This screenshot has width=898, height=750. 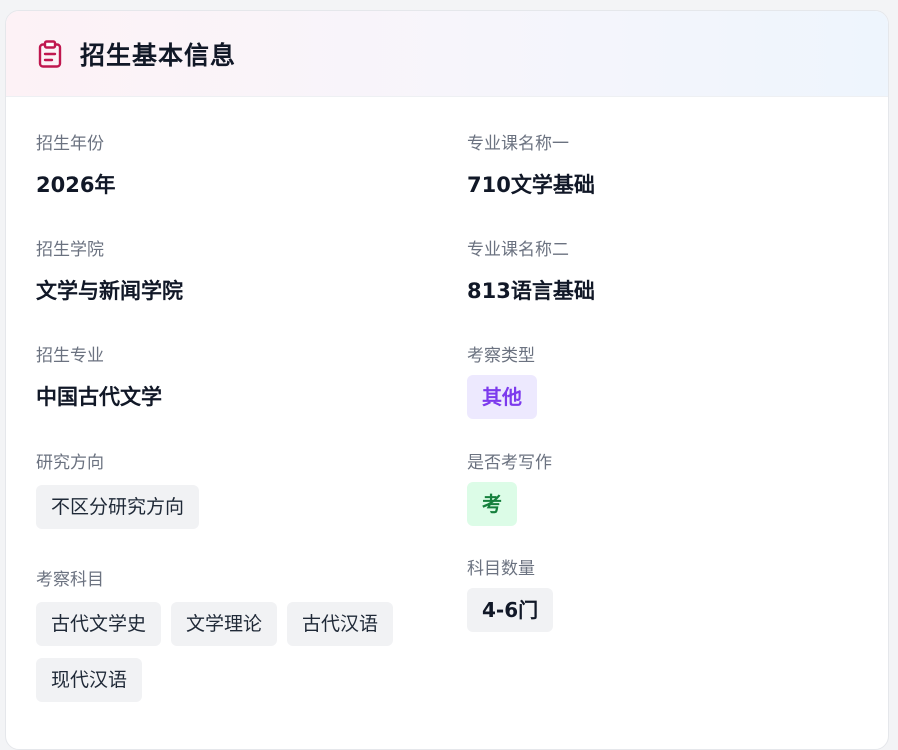 I want to click on field-label: 科目数量, so click(x=501, y=569).